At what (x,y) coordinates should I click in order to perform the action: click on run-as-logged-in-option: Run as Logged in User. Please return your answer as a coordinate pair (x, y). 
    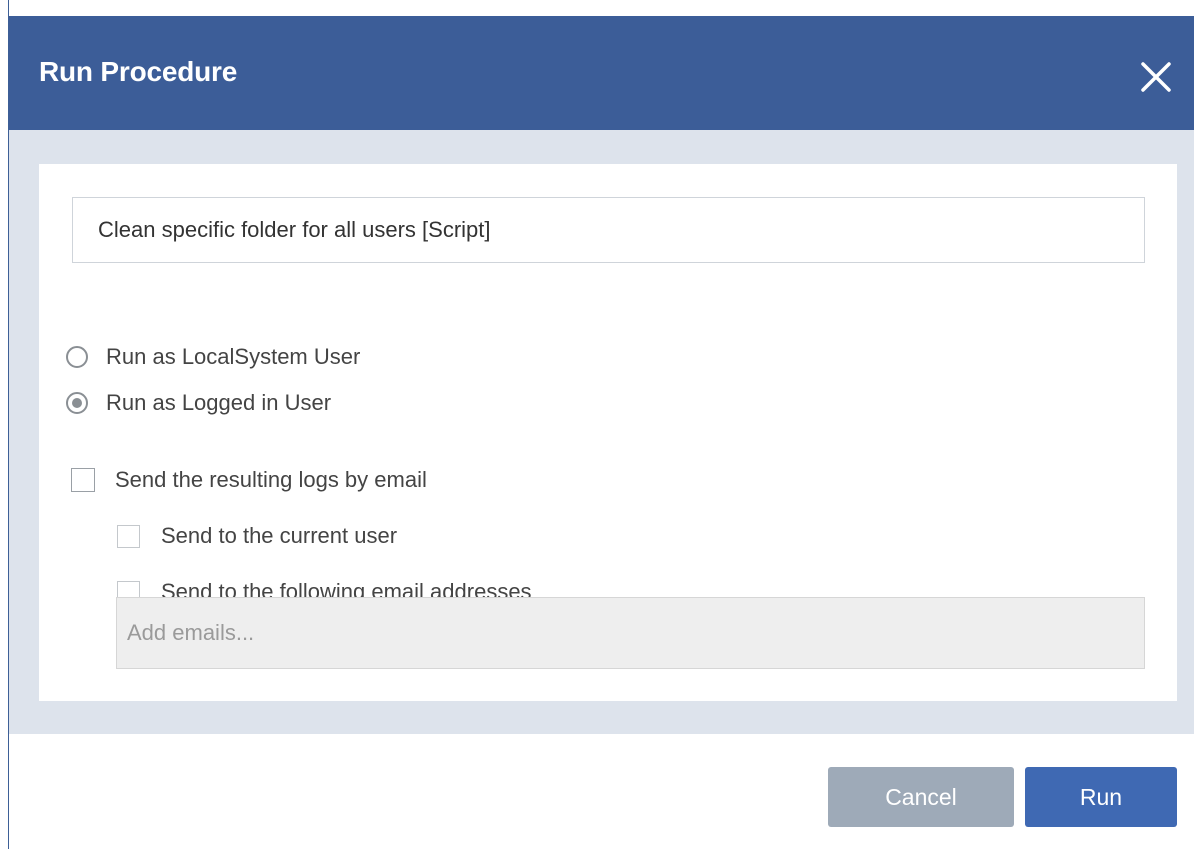
    Looking at the image, I should click on (198, 403).